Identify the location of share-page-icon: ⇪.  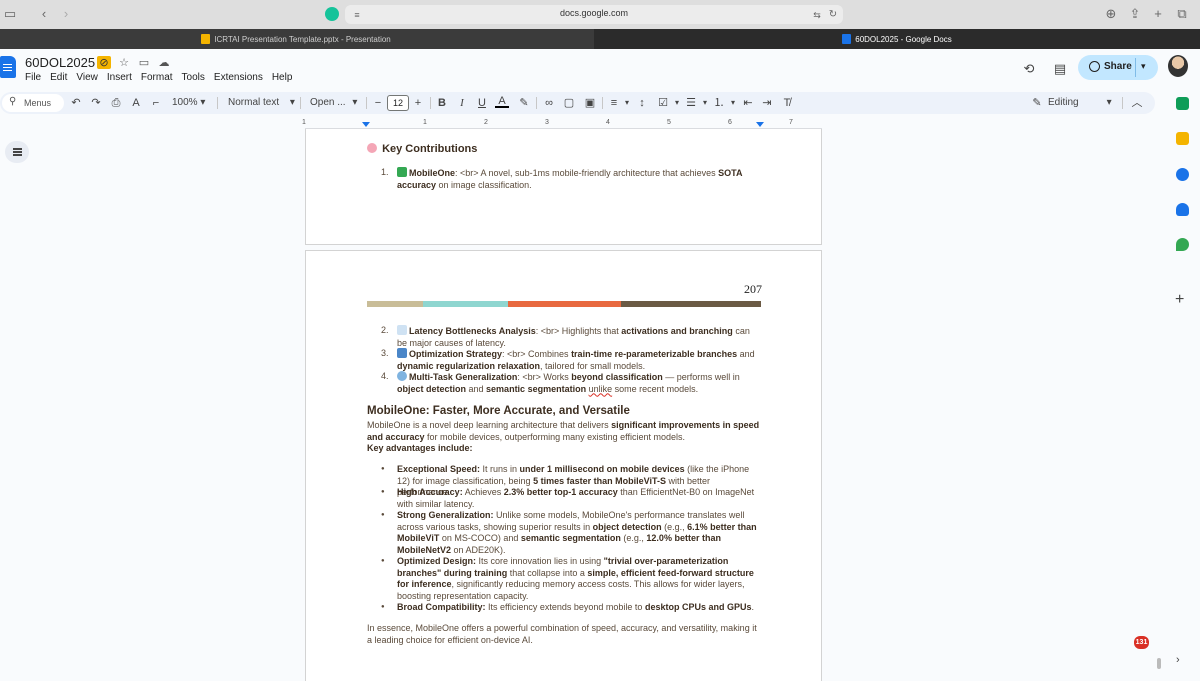
(1135, 14).